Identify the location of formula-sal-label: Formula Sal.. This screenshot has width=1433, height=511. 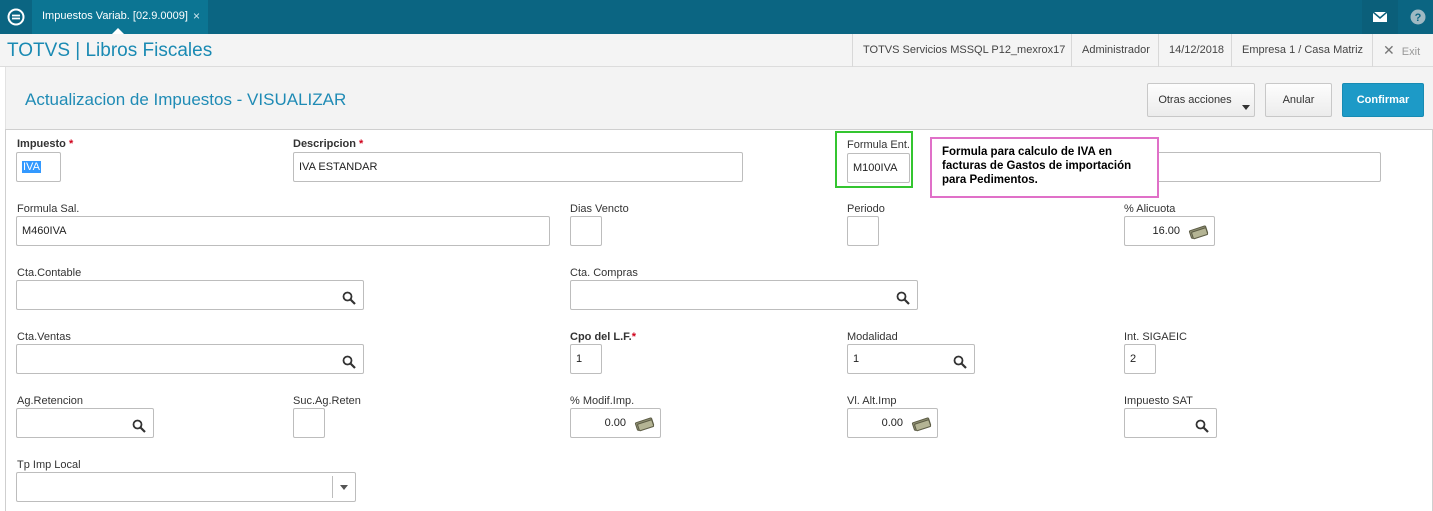
(48, 209).